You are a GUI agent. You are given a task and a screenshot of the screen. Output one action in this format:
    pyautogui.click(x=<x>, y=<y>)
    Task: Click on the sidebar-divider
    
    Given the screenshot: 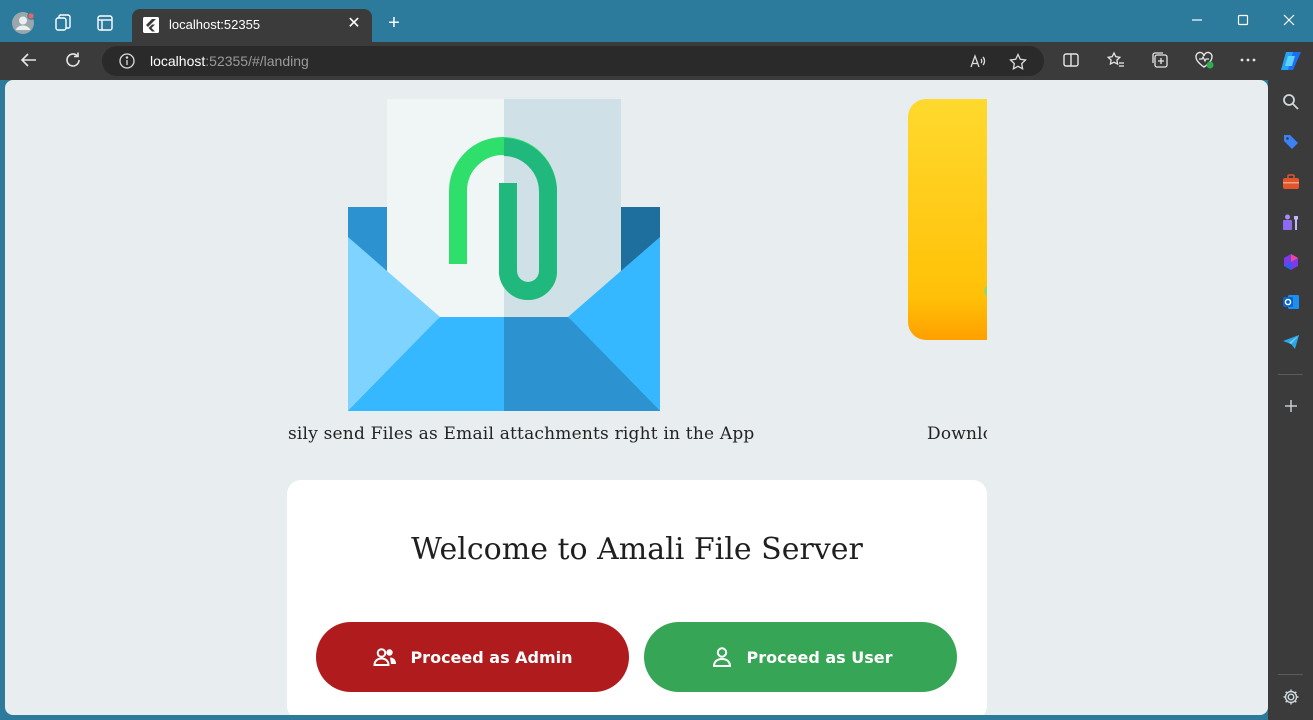 What is the action you would take?
    pyautogui.click(x=1290, y=374)
    